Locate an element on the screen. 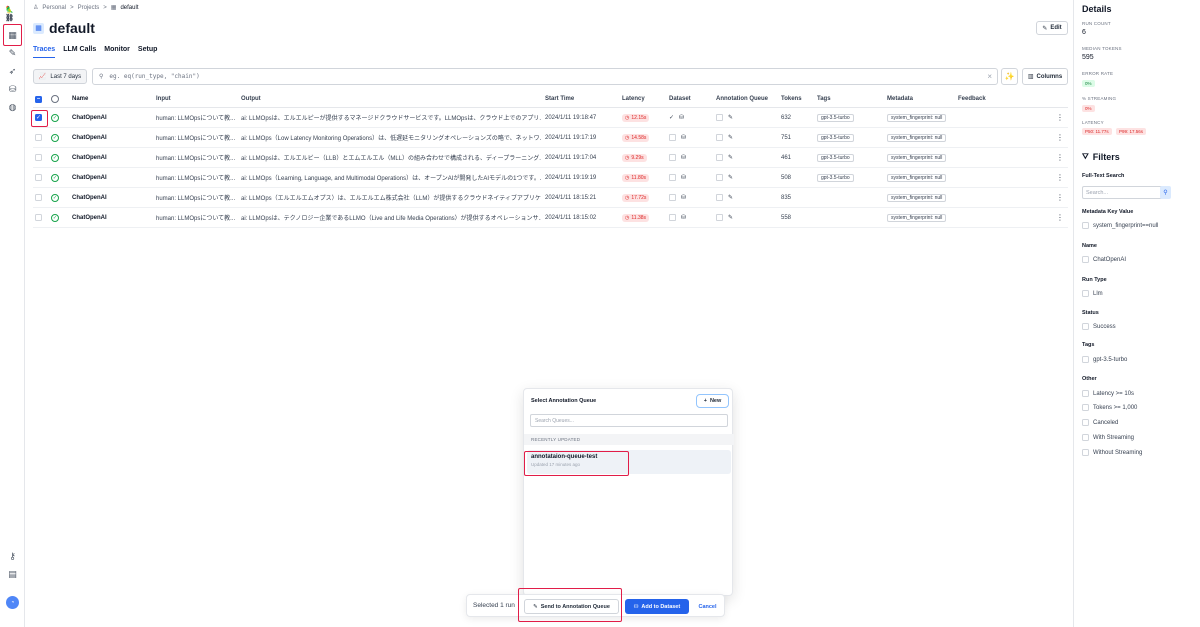 This screenshot has height=627, width=1200. tab-traces: Traces is located at coordinates (44, 52).